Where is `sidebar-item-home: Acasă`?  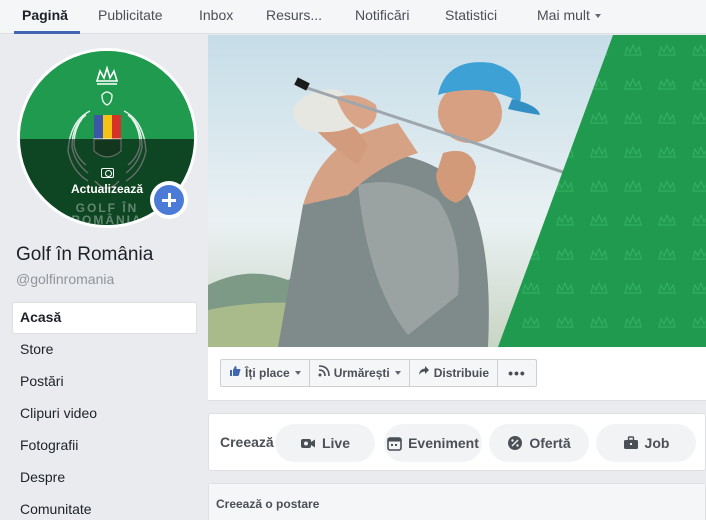
sidebar-item-home: Acasă is located at coordinates (104, 318).